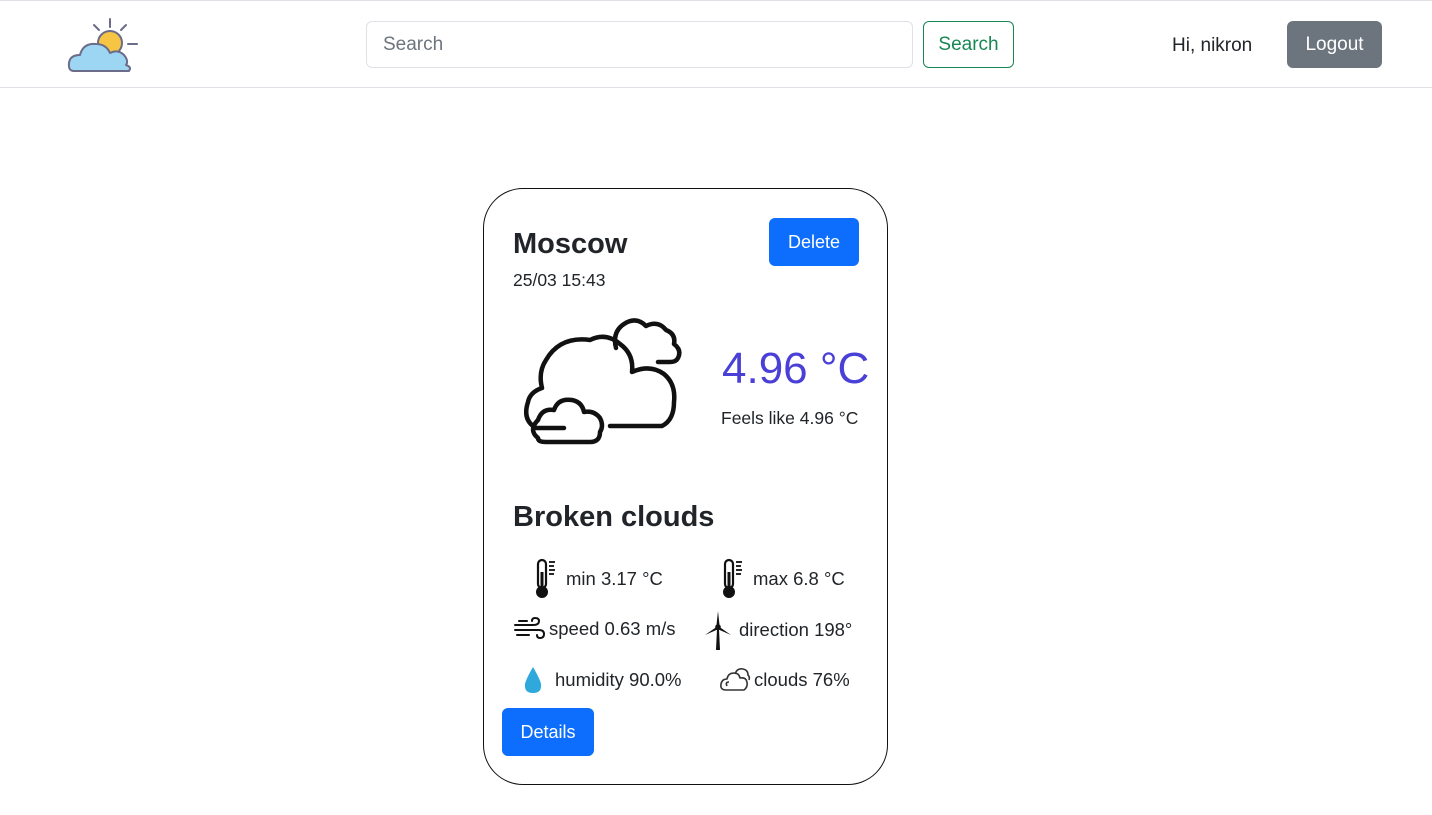  I want to click on details-button: Details, so click(548, 732).